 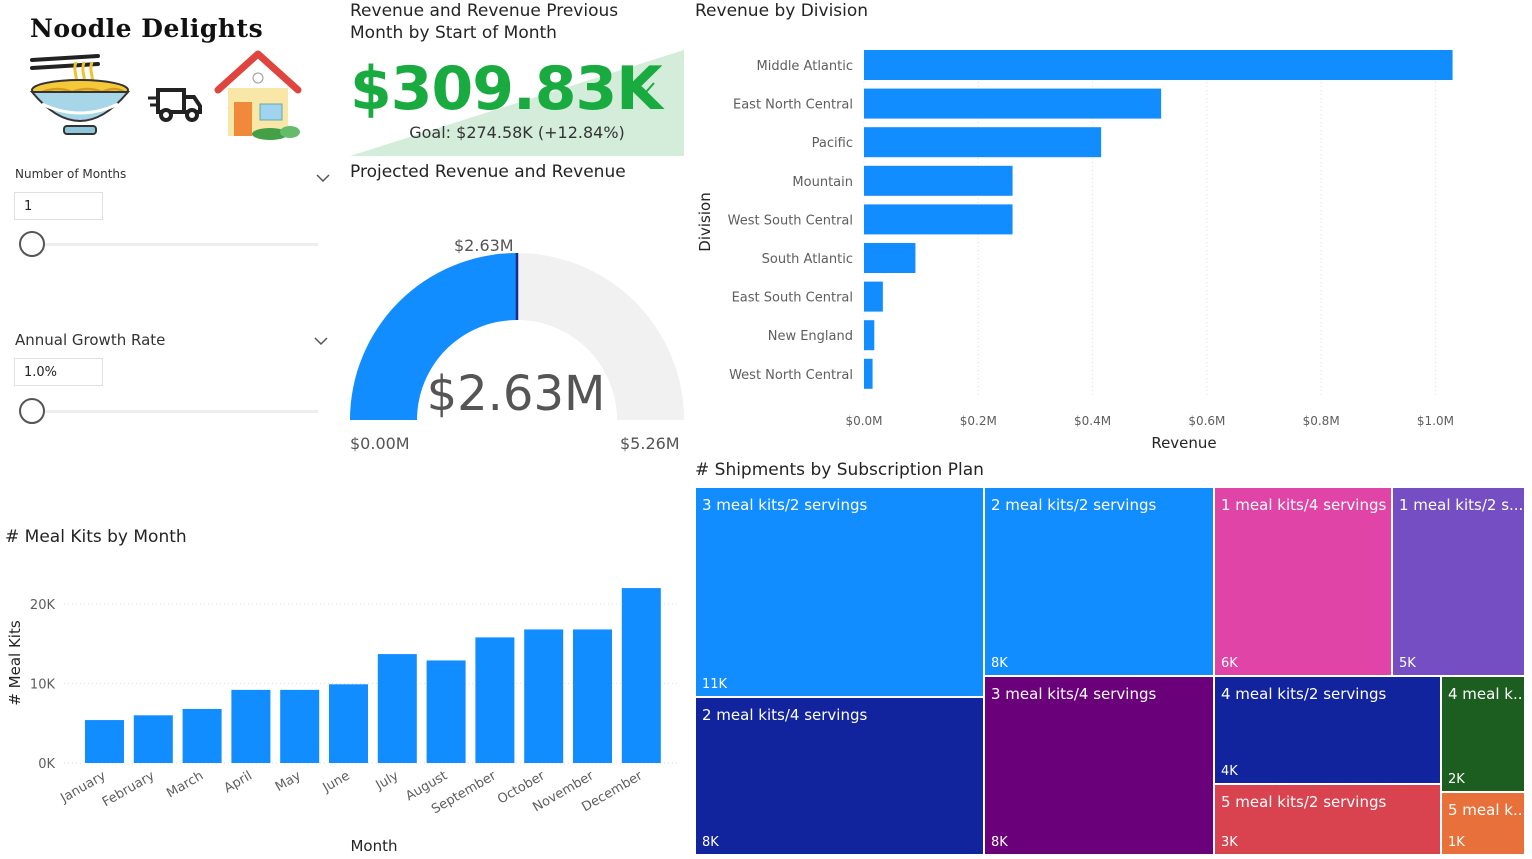 I want to click on treemap-cell-label: 3 meal kits/4 servings, so click(x=1074, y=694).